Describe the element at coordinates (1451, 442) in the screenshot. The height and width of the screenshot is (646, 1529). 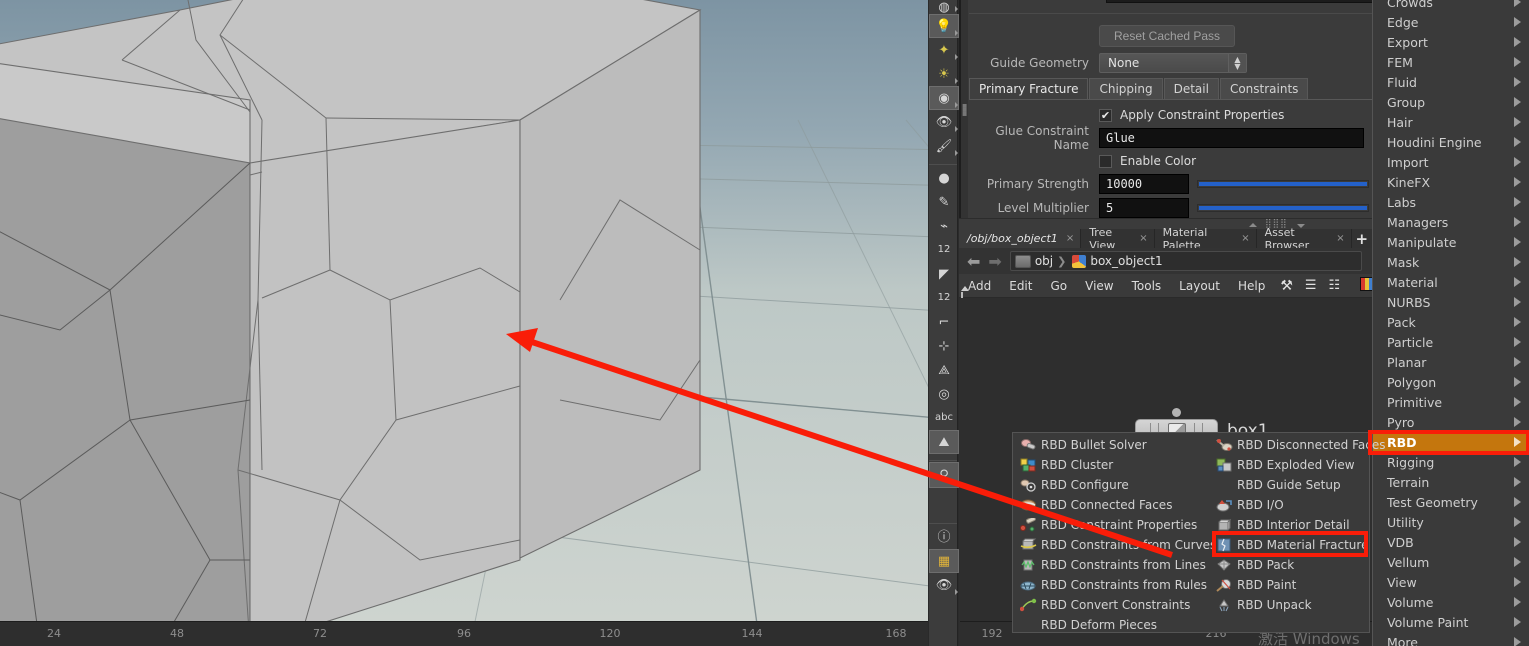
I see `category-item-rbd: RBD` at that location.